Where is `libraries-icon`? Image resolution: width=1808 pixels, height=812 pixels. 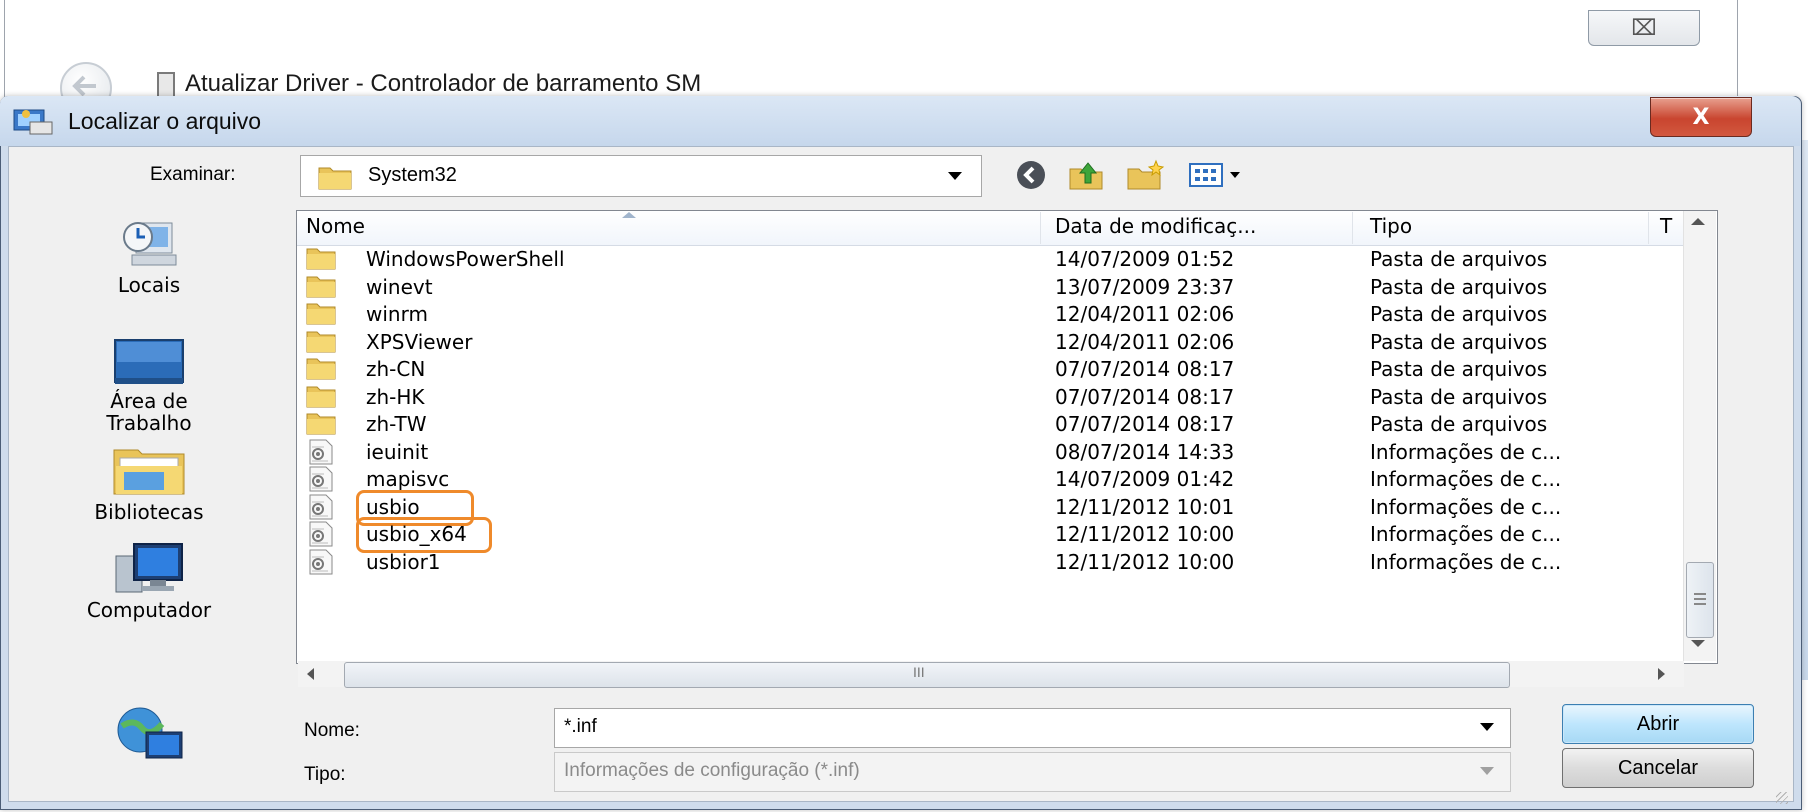 libraries-icon is located at coordinates (149, 472).